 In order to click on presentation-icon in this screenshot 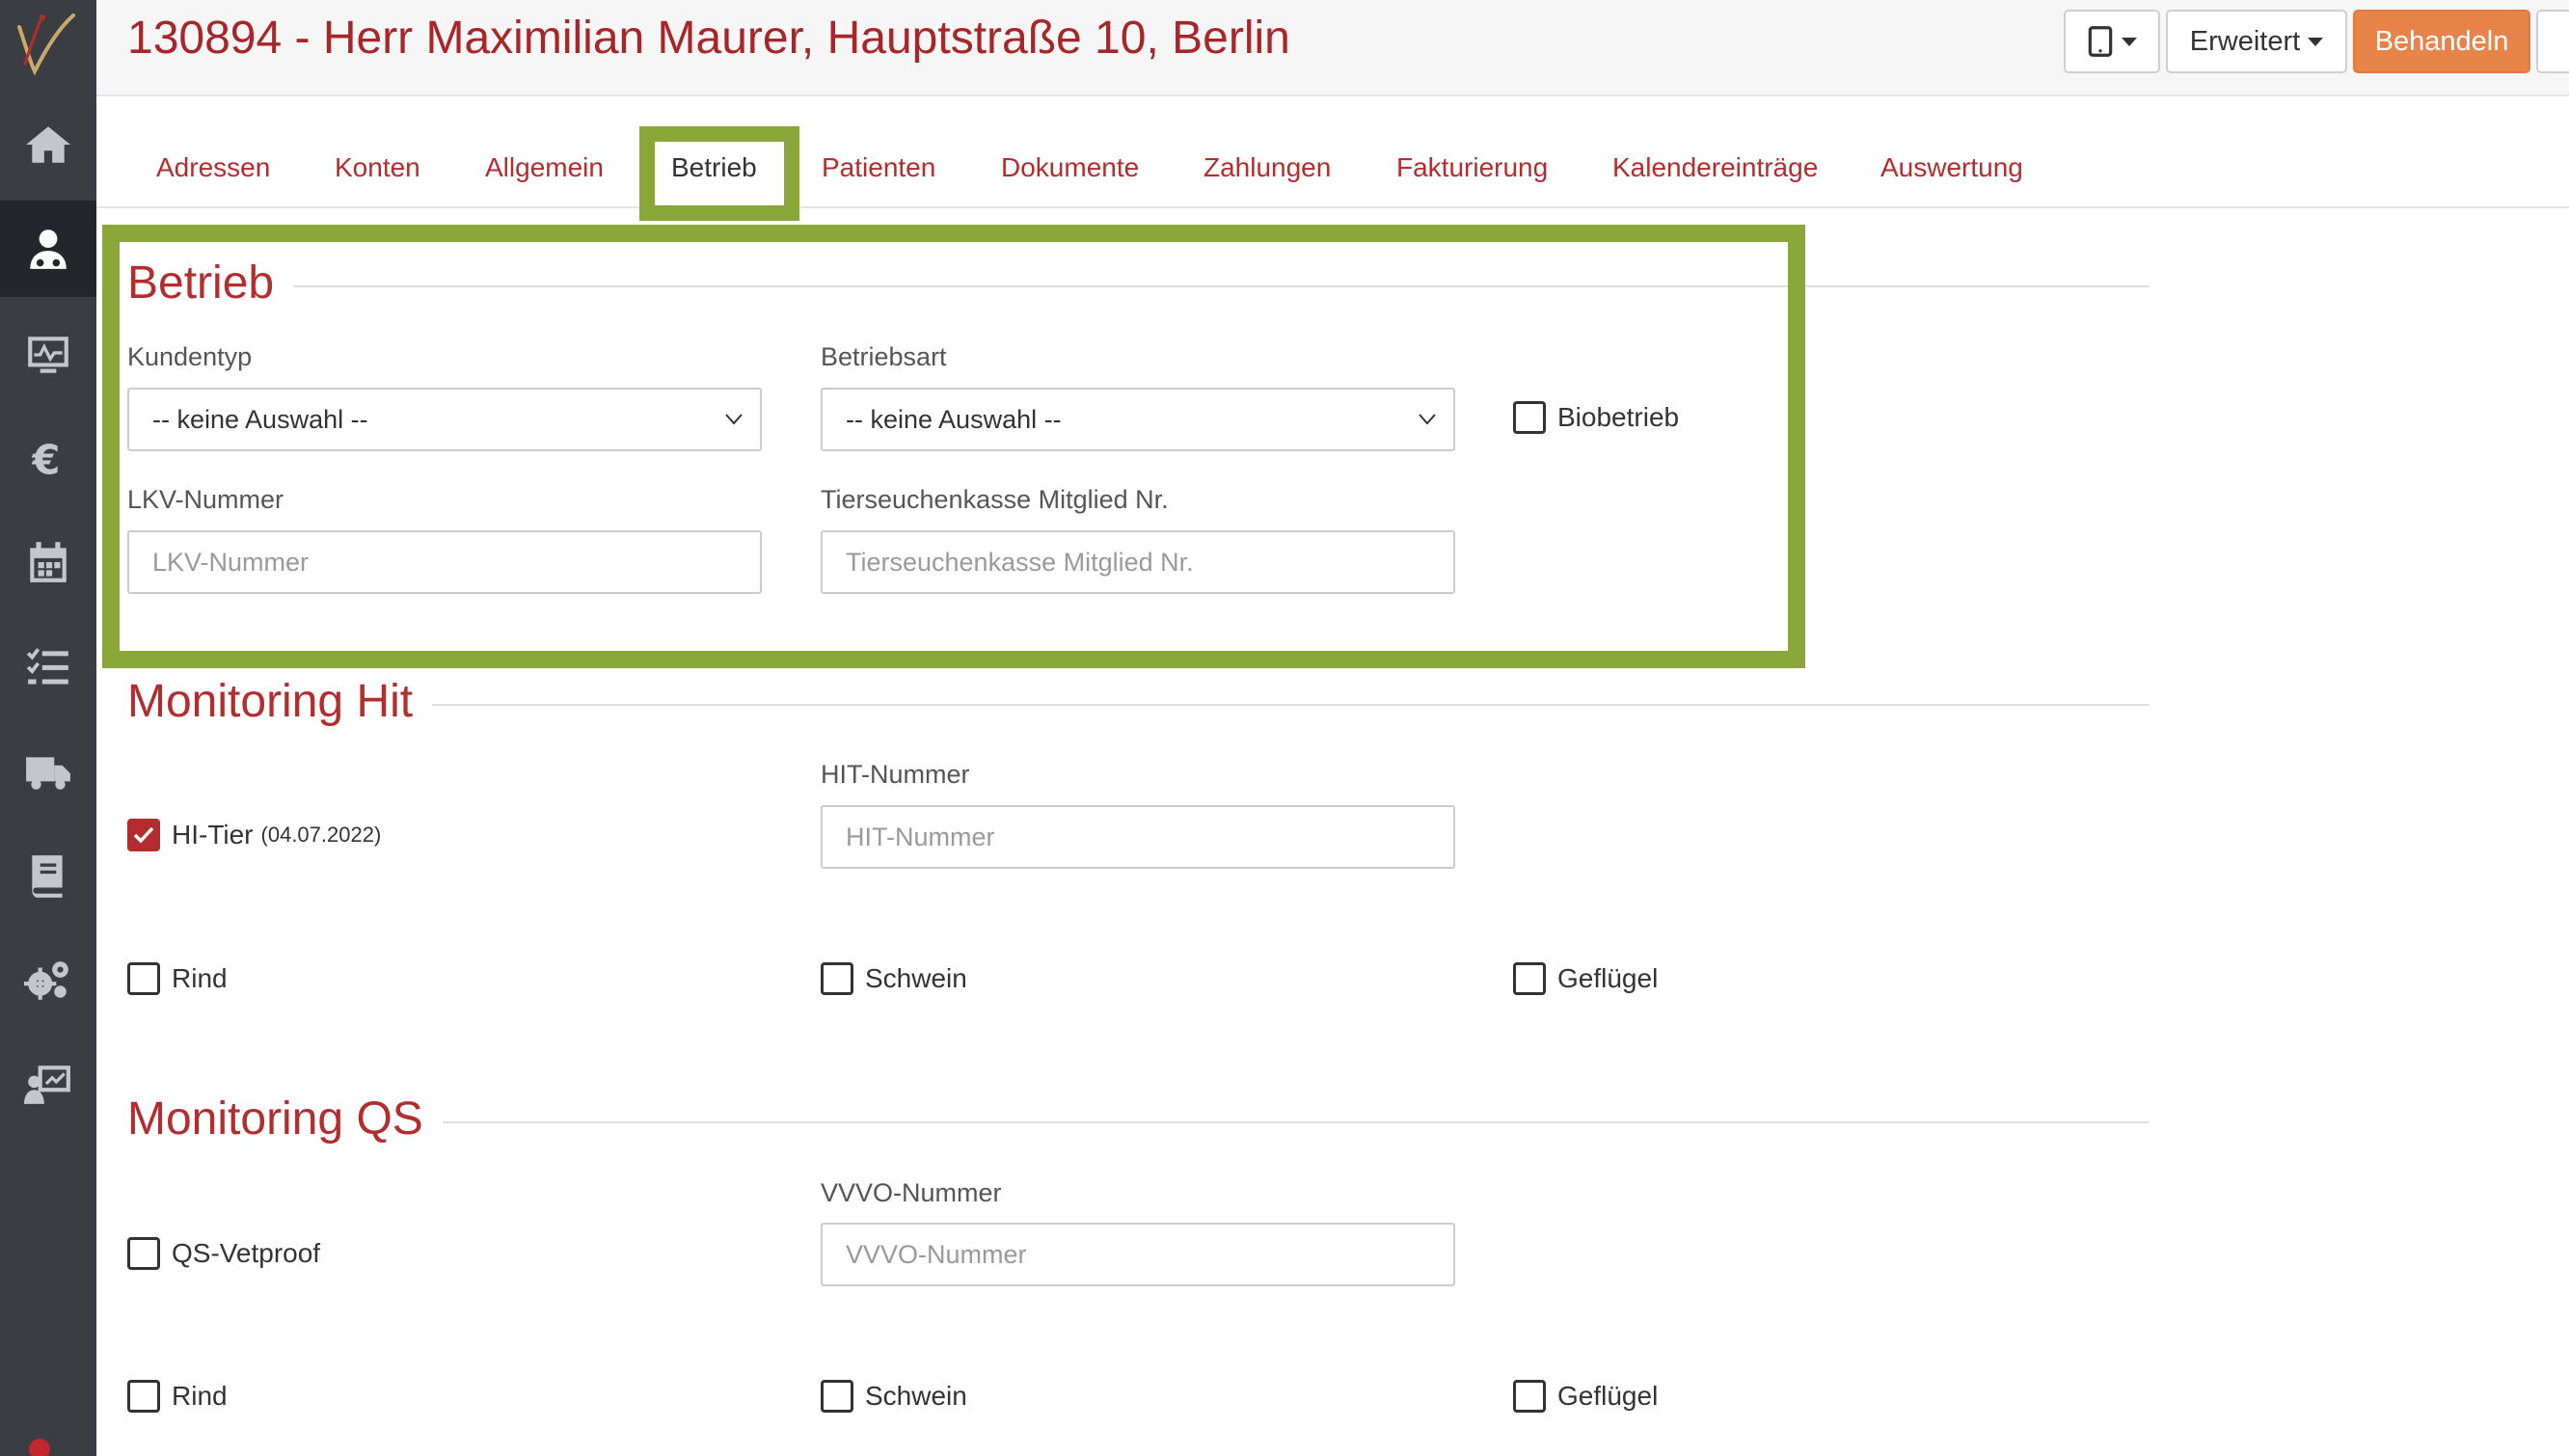, I will do `click(47, 1085)`.